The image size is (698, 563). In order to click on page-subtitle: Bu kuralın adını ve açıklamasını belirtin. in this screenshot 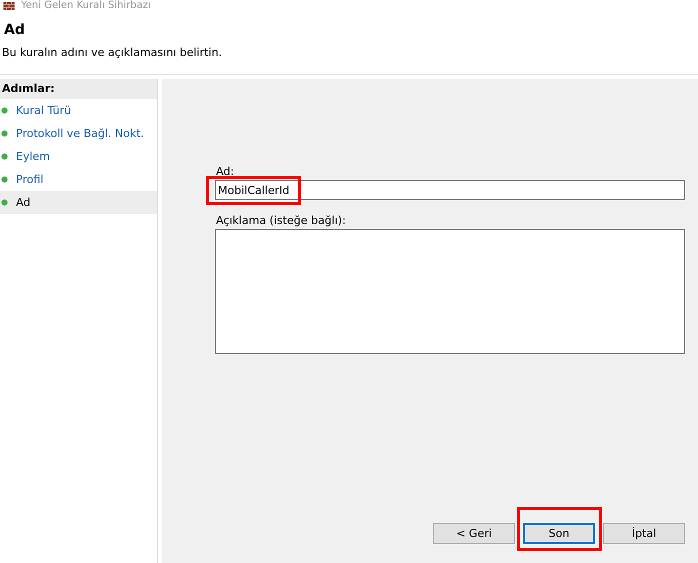, I will do `click(112, 52)`.